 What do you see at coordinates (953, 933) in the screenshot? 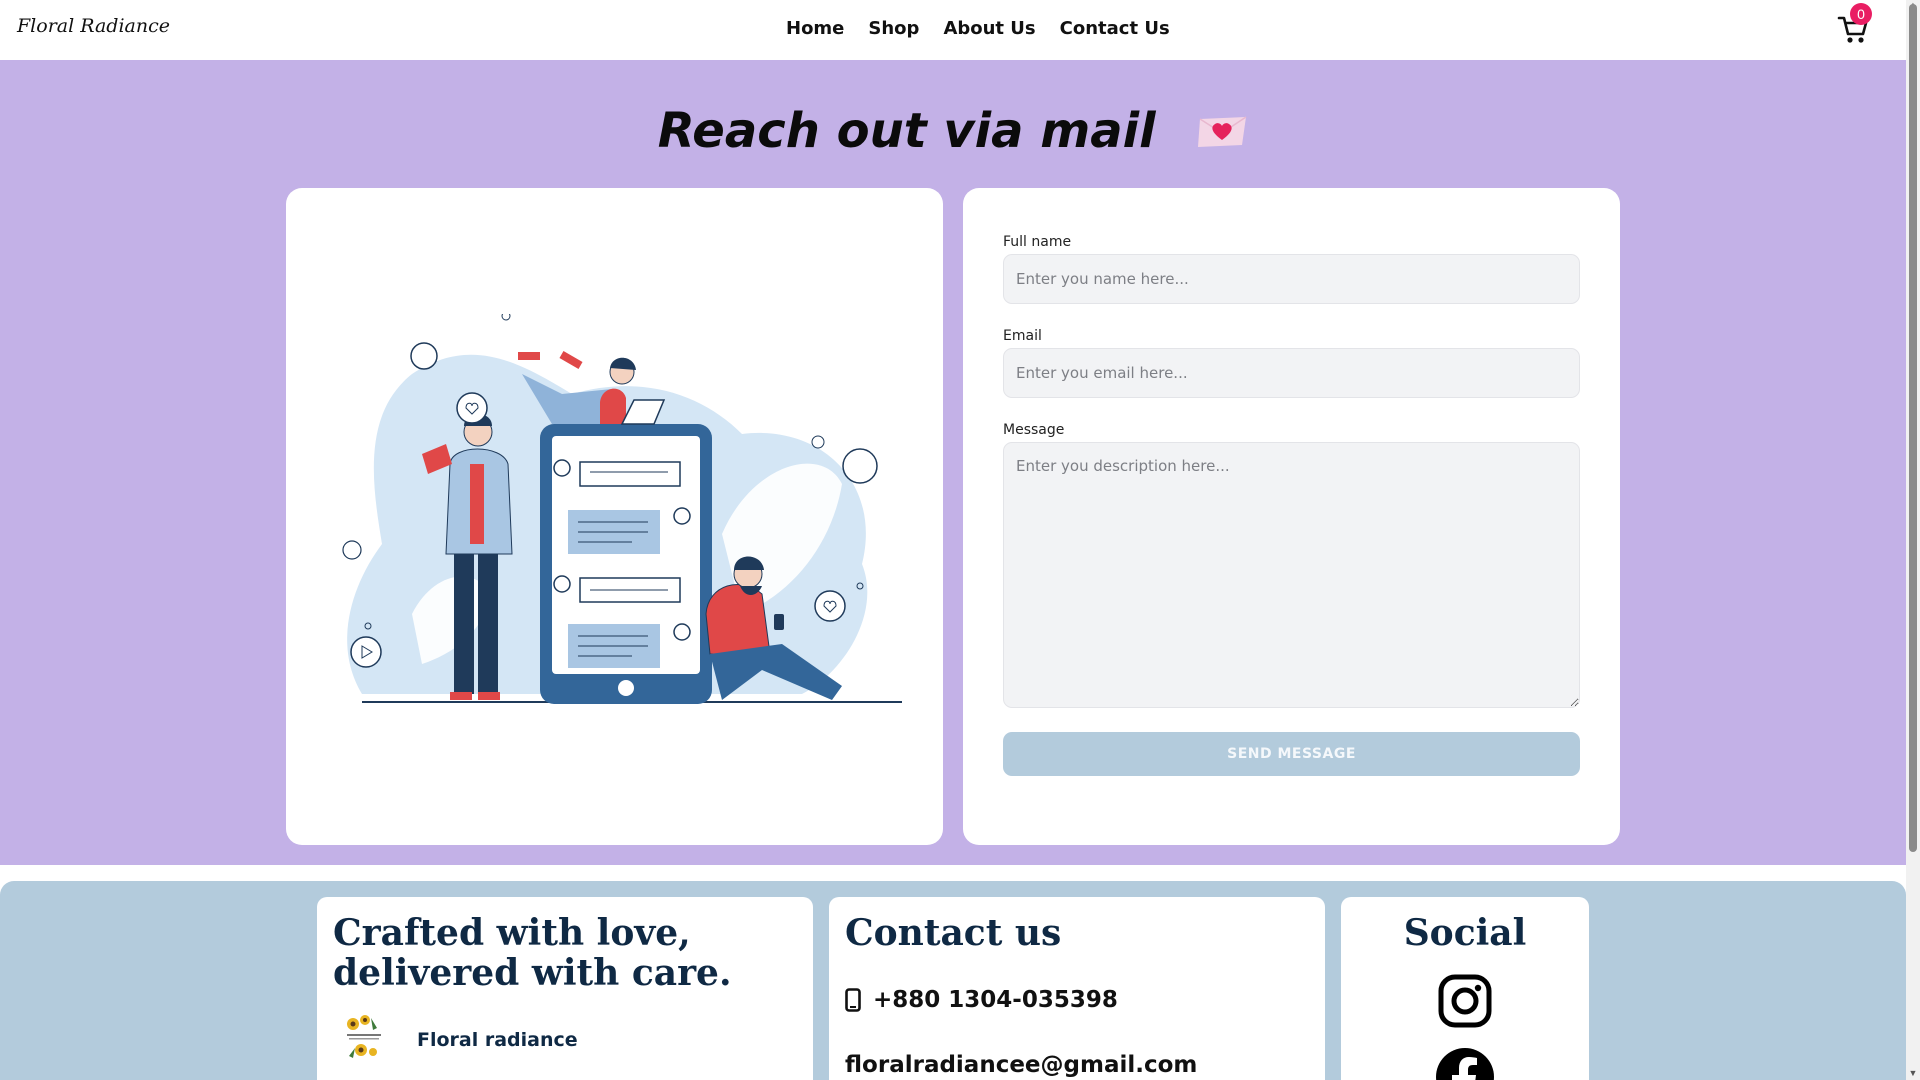
I see `contact-title: Contact us` at bounding box center [953, 933].